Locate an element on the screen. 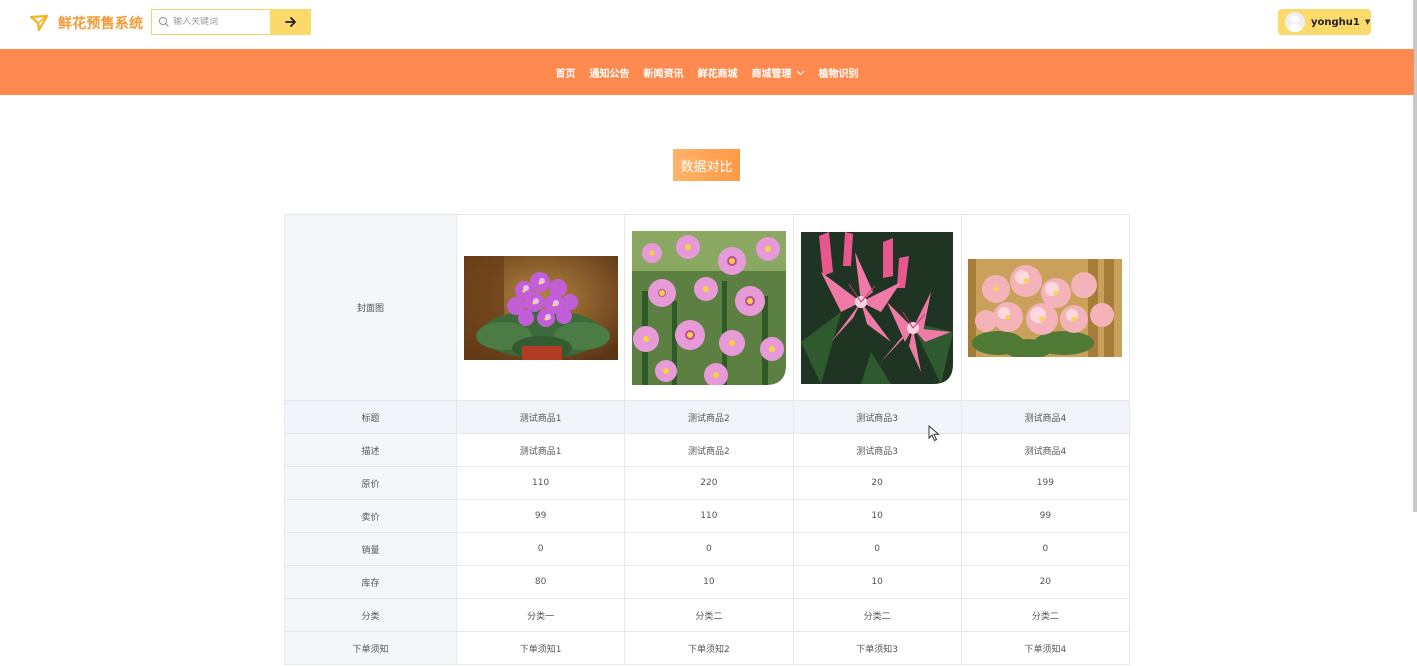 The width and height of the screenshot is (1417, 666). table-cell: 下单须知3 is located at coordinates (877, 648).